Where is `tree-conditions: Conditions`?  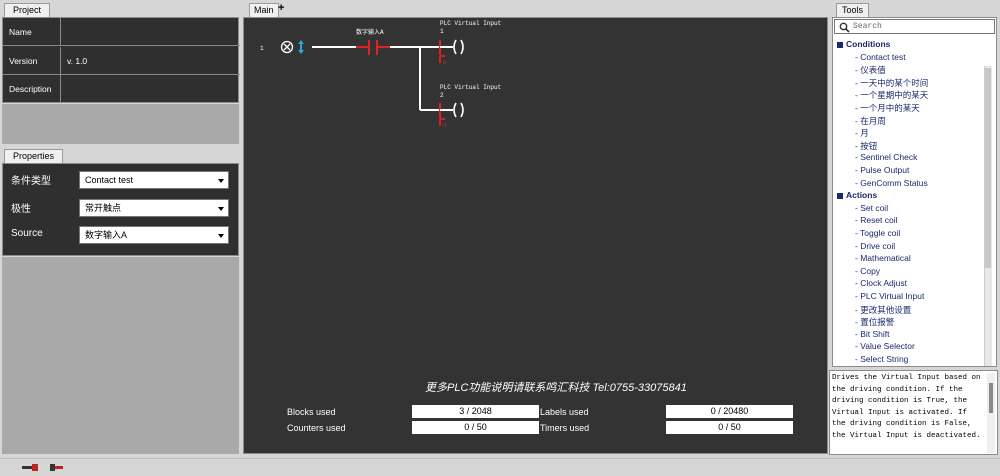
tree-conditions: Conditions is located at coordinates (863, 44).